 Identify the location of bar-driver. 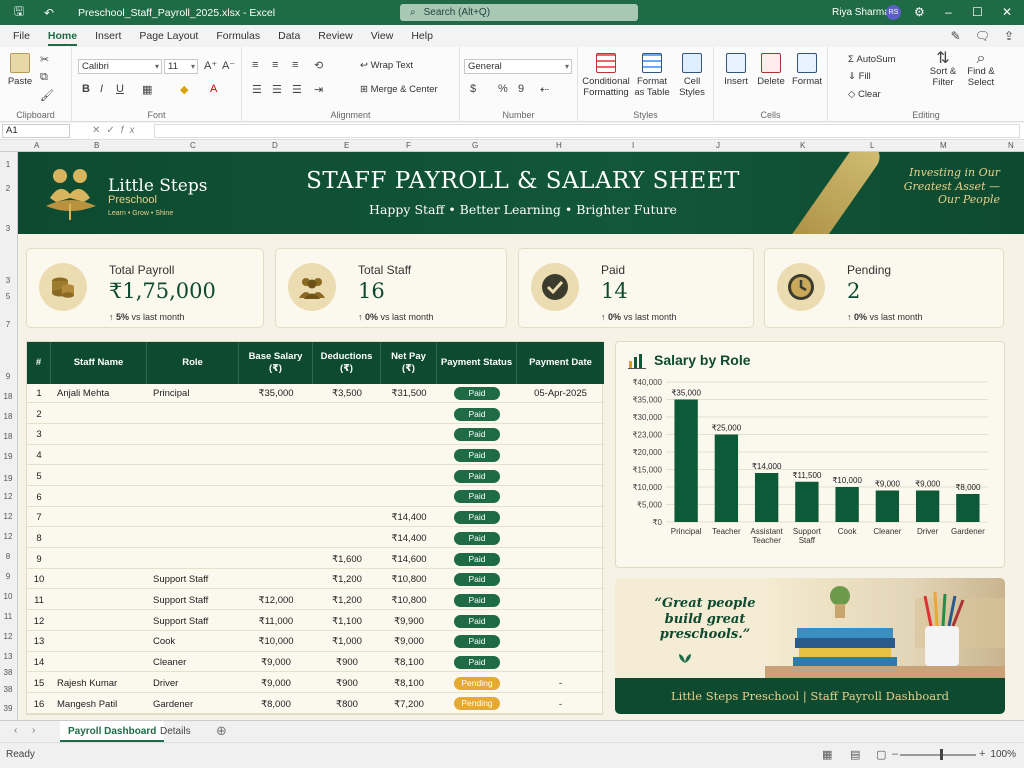
(927, 506).